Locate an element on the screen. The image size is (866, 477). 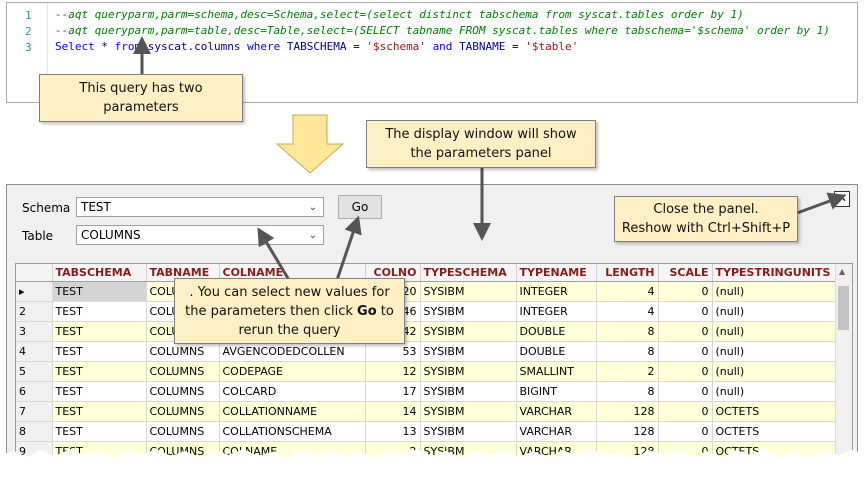
callout-text: to is located at coordinates (385, 311).